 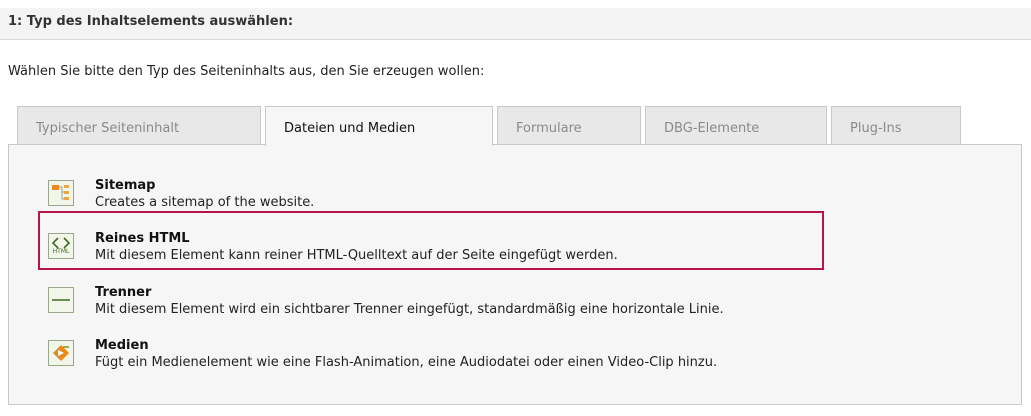 I want to click on tab-typischer-seiteninhalt: Typischer Seiteninhalt, so click(x=139, y=125).